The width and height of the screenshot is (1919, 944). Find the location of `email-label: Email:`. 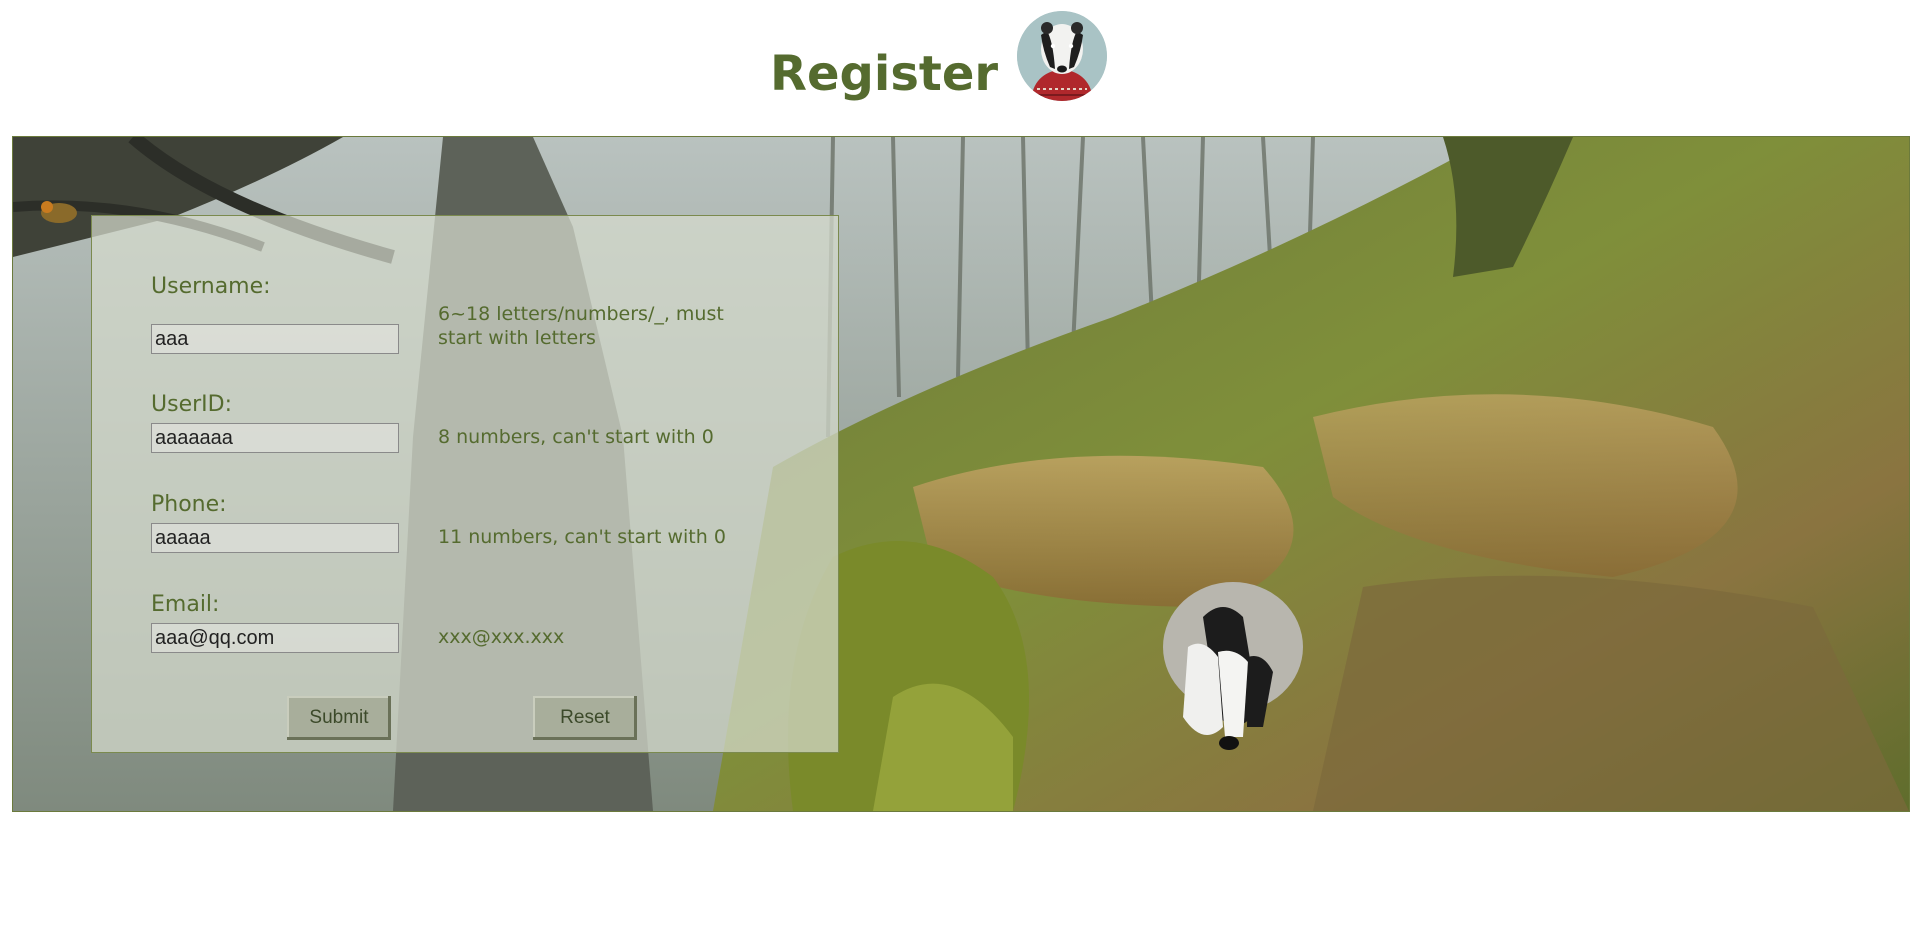

email-label: Email: is located at coordinates (185, 604).